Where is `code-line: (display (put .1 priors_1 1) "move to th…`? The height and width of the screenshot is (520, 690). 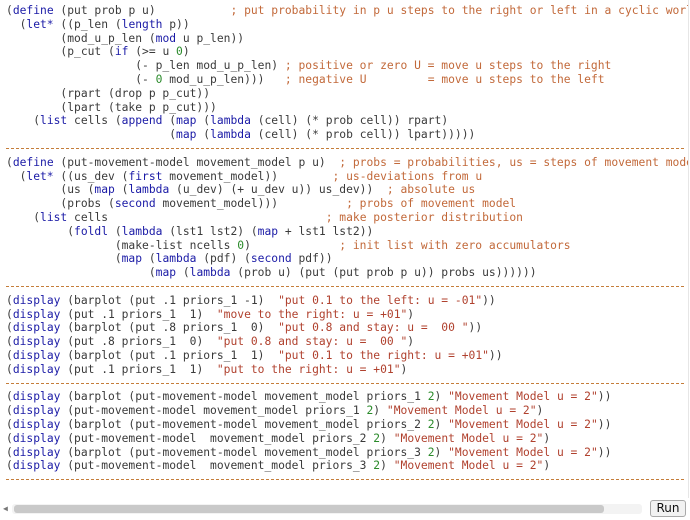
code-line: (display (put .1 priors_1 1) "move to th… is located at coordinates (347, 315).